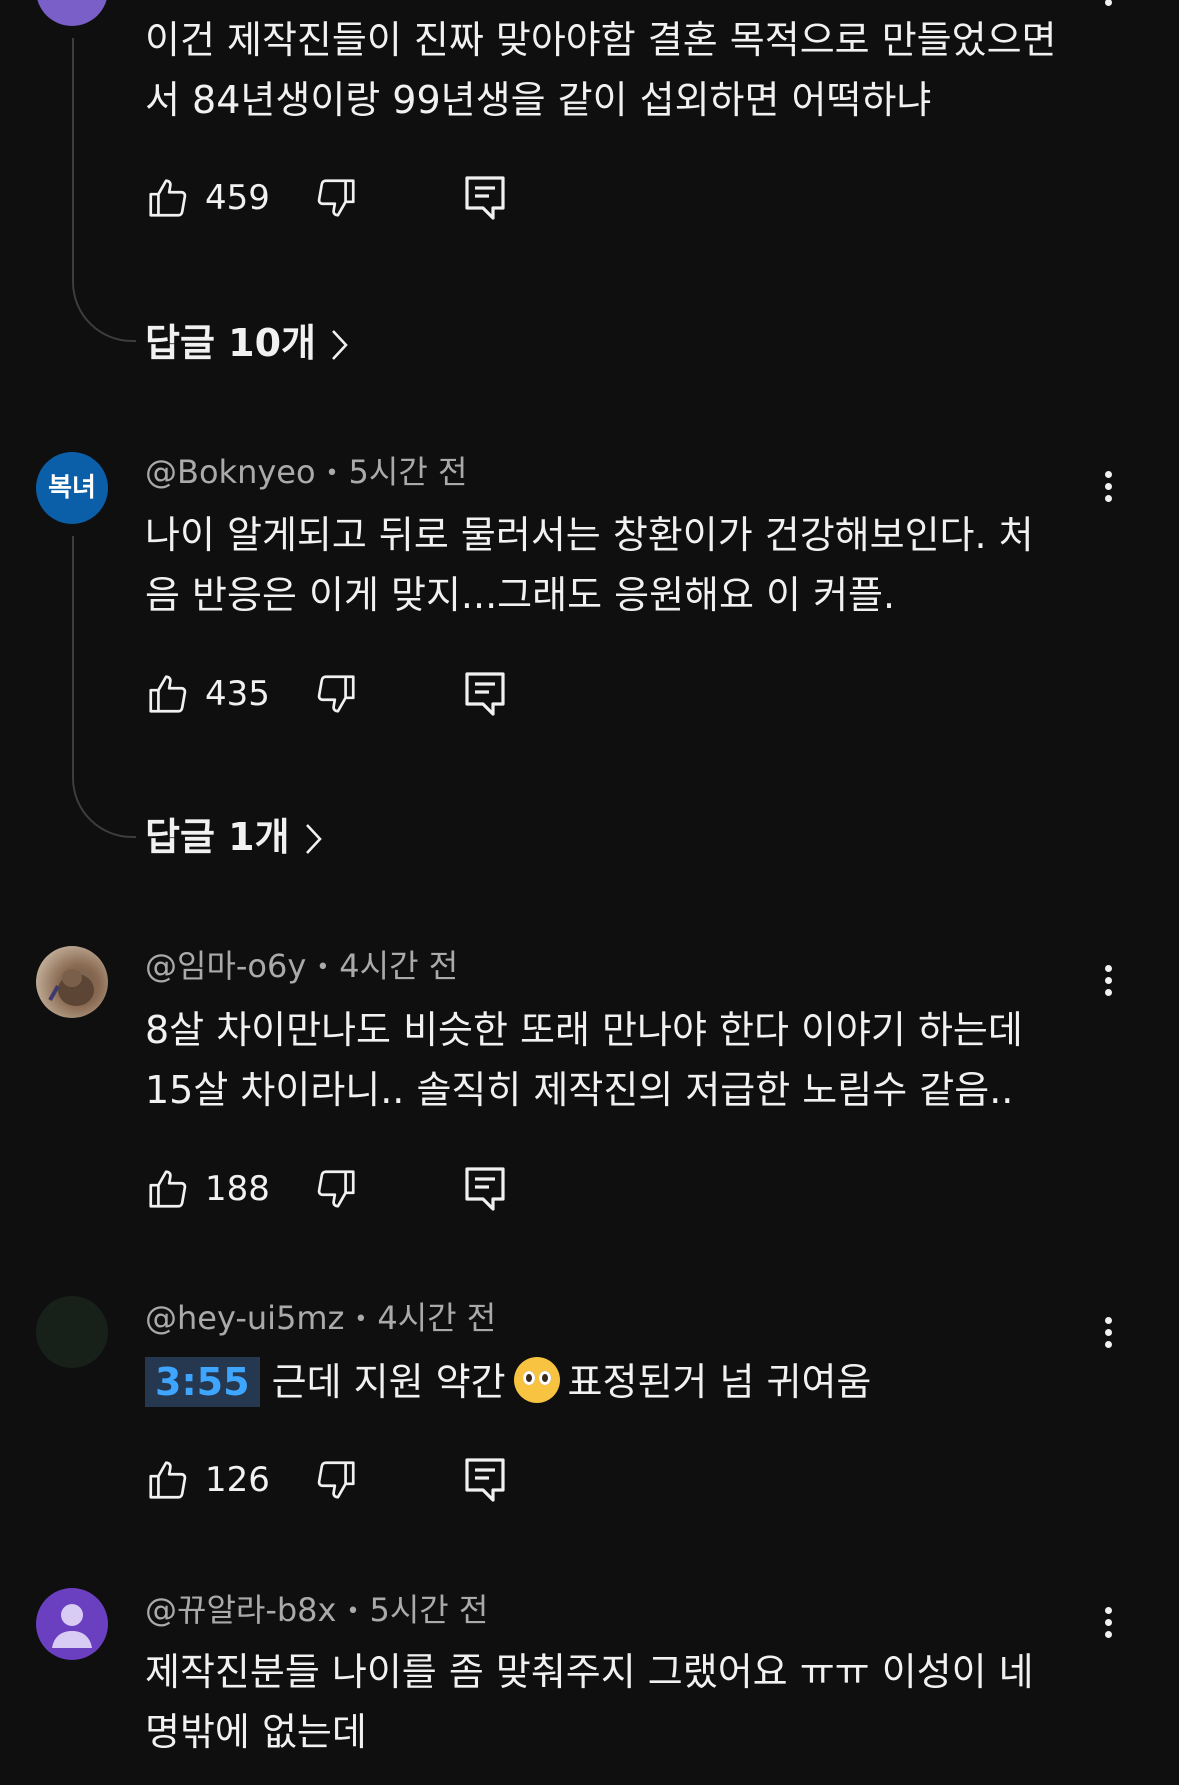 This screenshot has width=1179, height=1785. Describe the element at coordinates (237, 1480) in the screenshot. I see `like-count: 126` at that location.